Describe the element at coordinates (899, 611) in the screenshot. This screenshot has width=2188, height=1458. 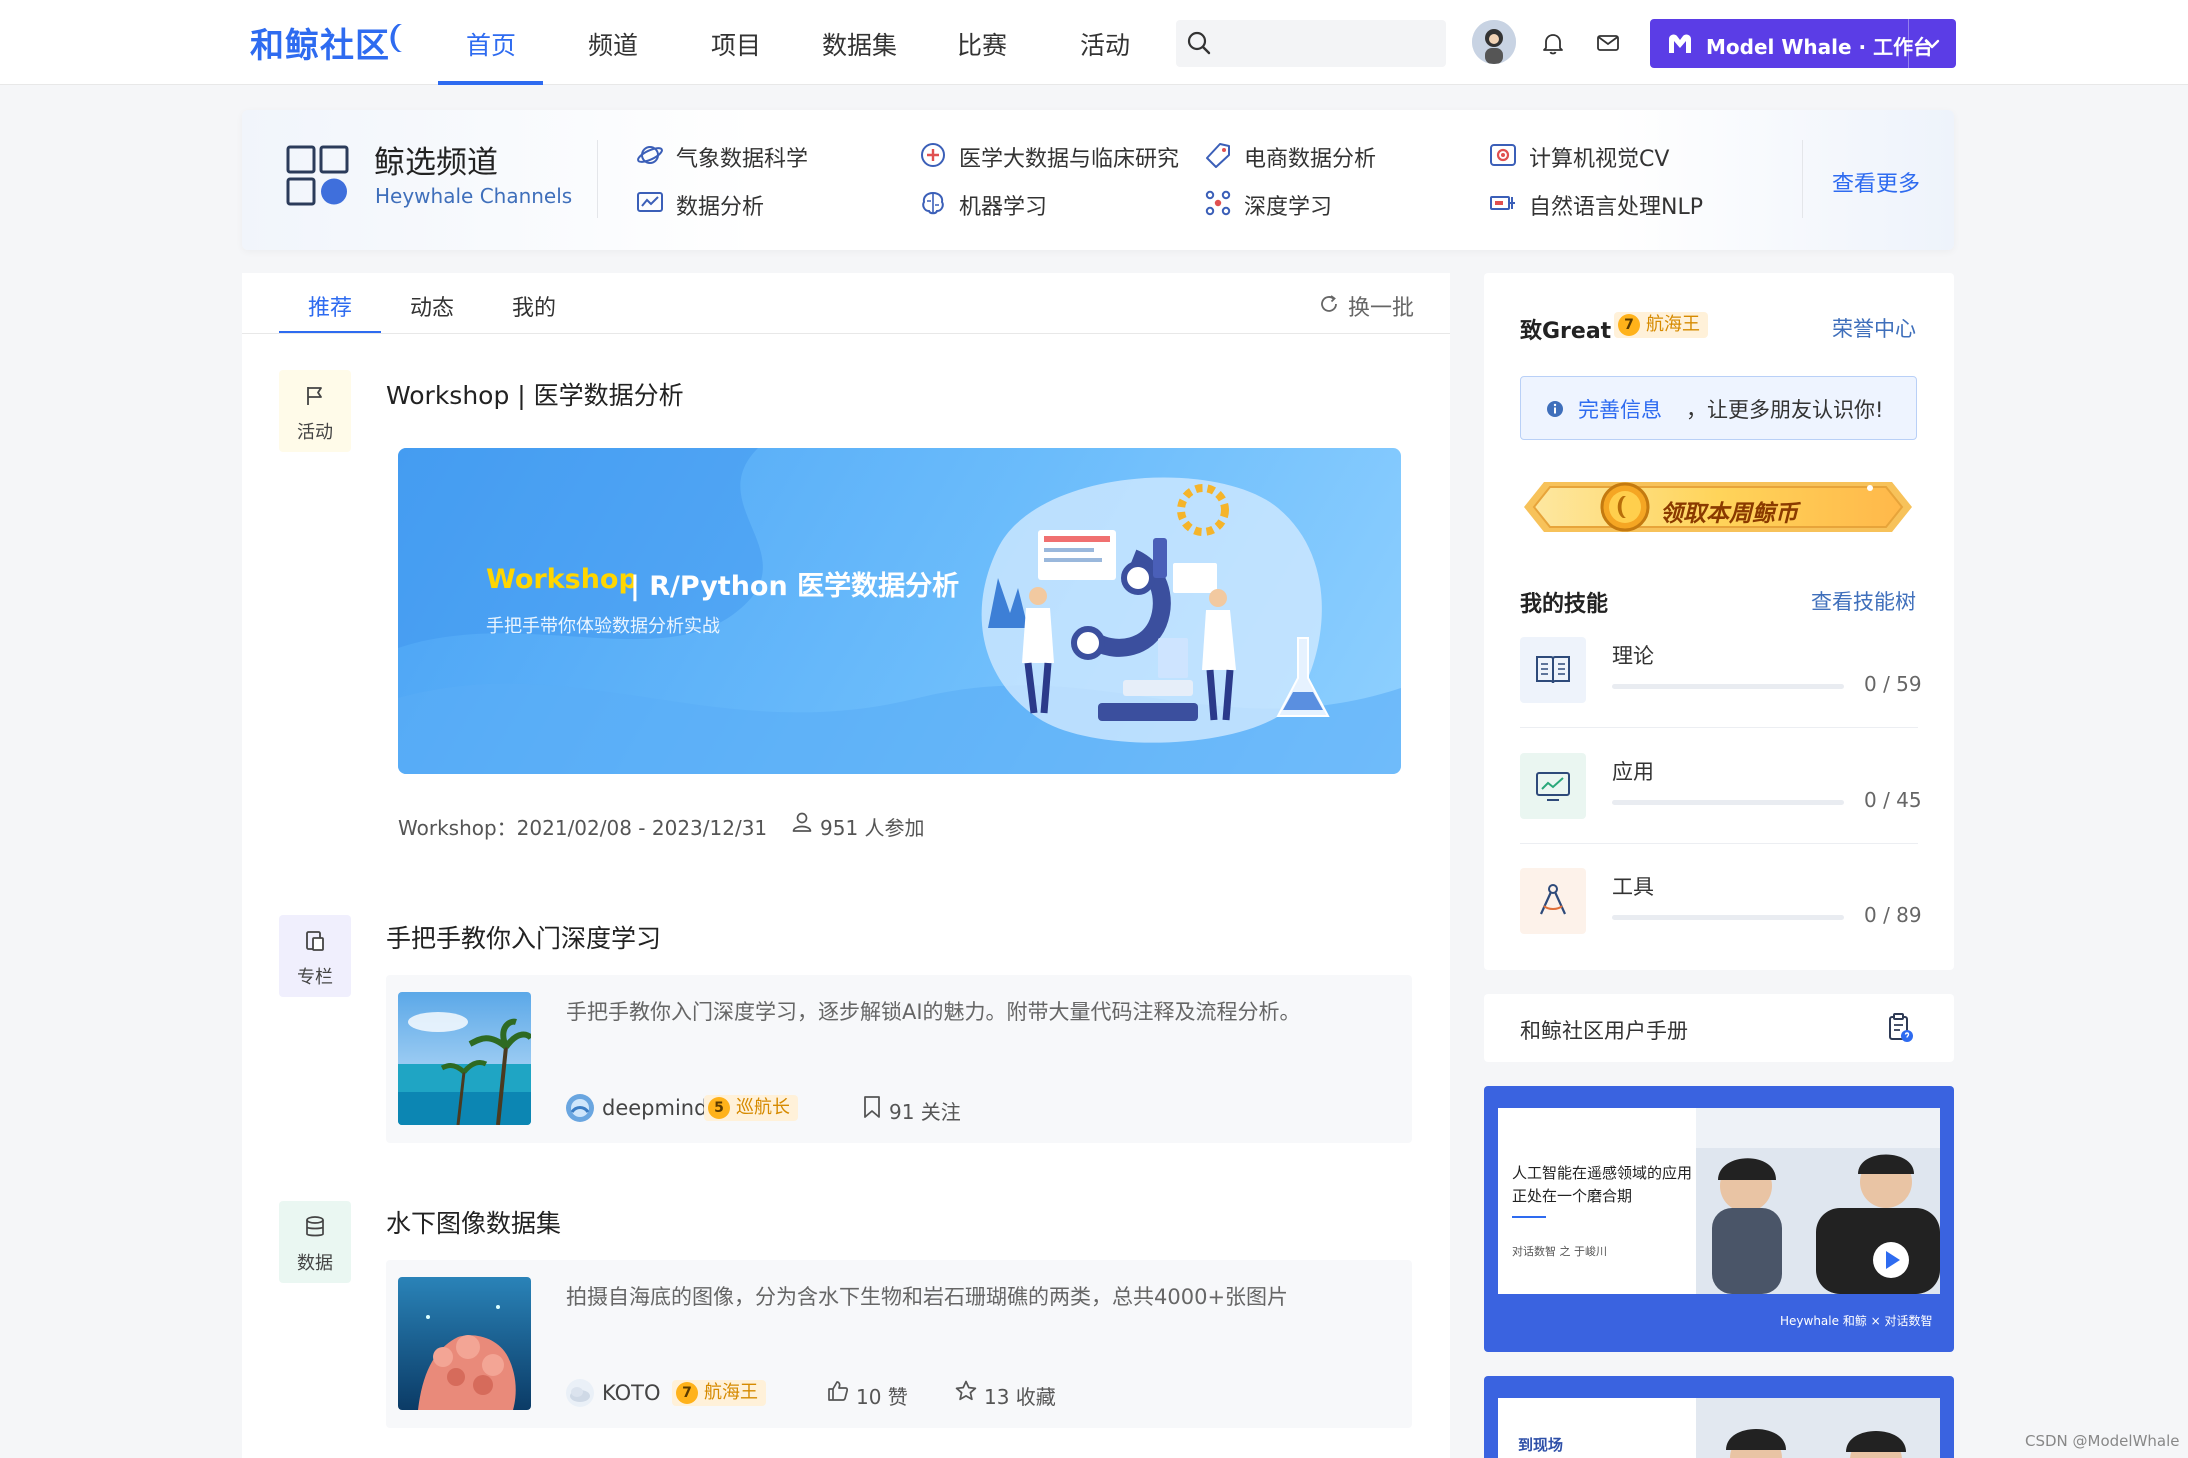
I see `event-banner-image: Workshop | R/Python 医学数据分析 手把手带你体验数据分析实战` at that location.